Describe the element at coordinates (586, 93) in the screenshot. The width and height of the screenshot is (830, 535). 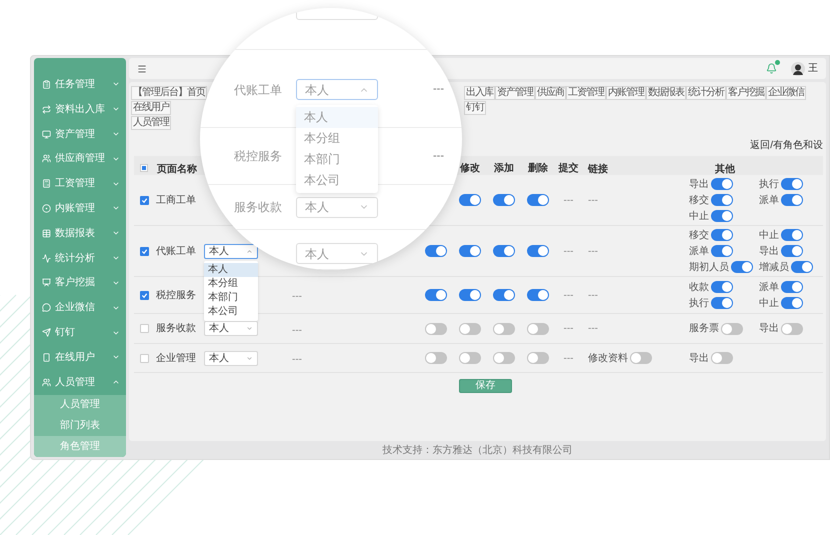
I see `page-tab: 工资管理` at that location.